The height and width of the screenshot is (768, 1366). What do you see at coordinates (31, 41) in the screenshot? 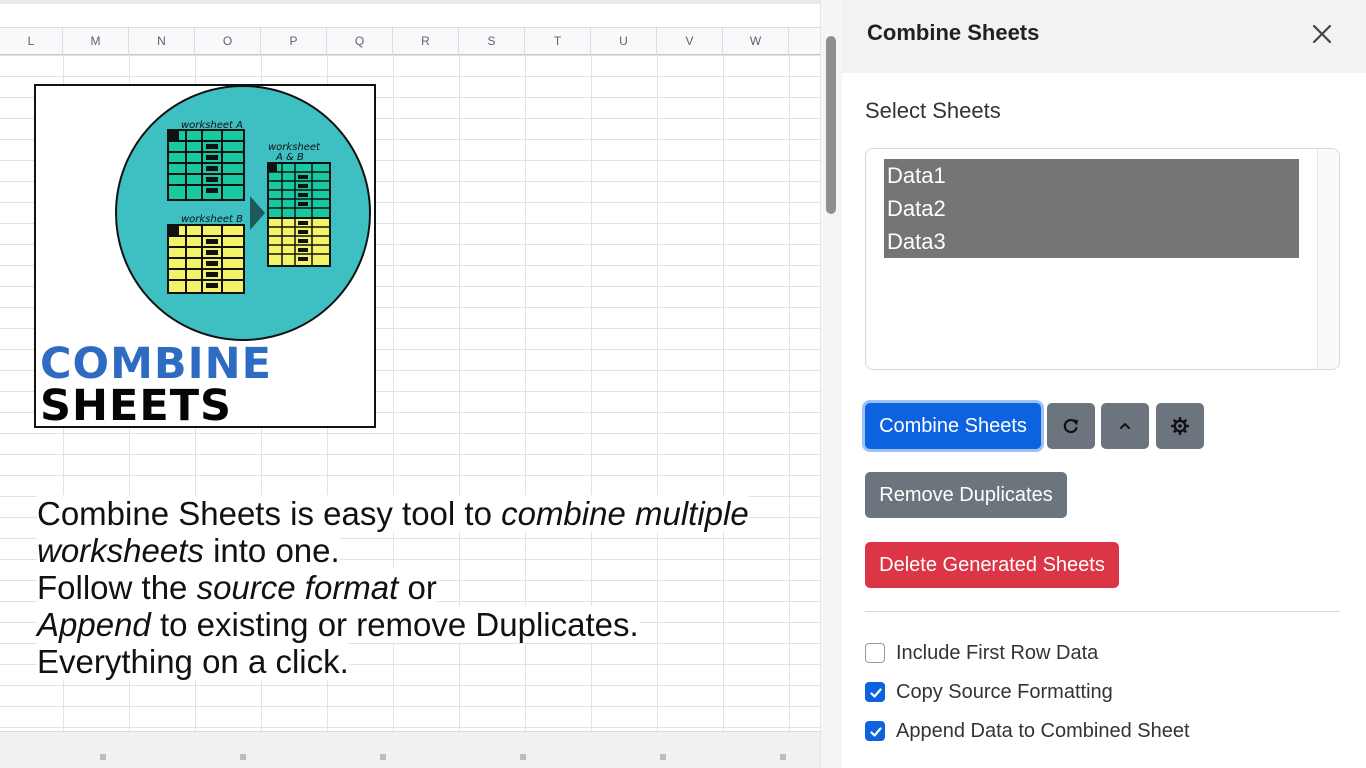
I see `column-header-l: L` at bounding box center [31, 41].